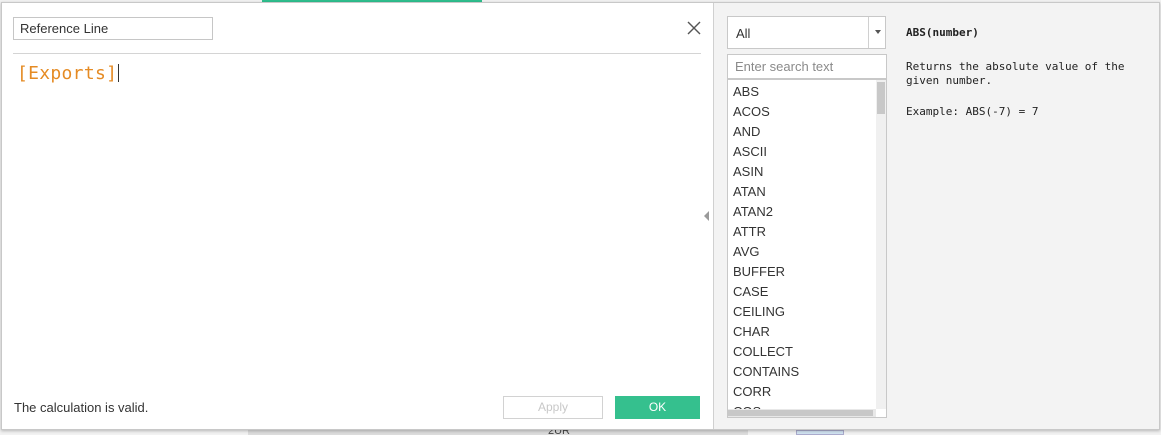 This screenshot has width=1161, height=435. I want to click on function-list-item: CONTAINS, so click(803, 372).